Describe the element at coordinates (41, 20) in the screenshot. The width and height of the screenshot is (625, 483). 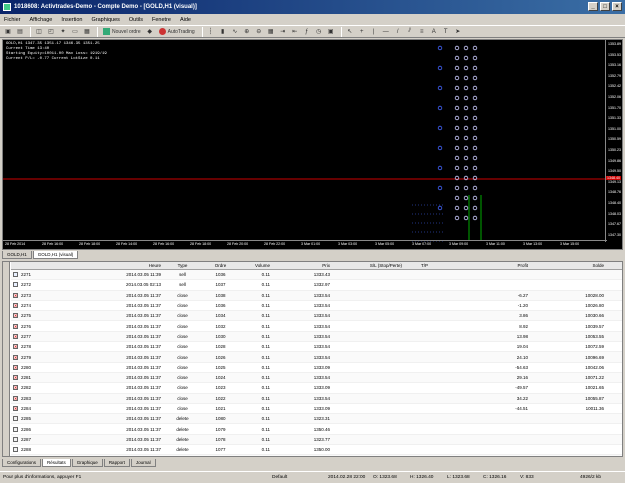
I see `menu-affichage: Affichage` at that location.